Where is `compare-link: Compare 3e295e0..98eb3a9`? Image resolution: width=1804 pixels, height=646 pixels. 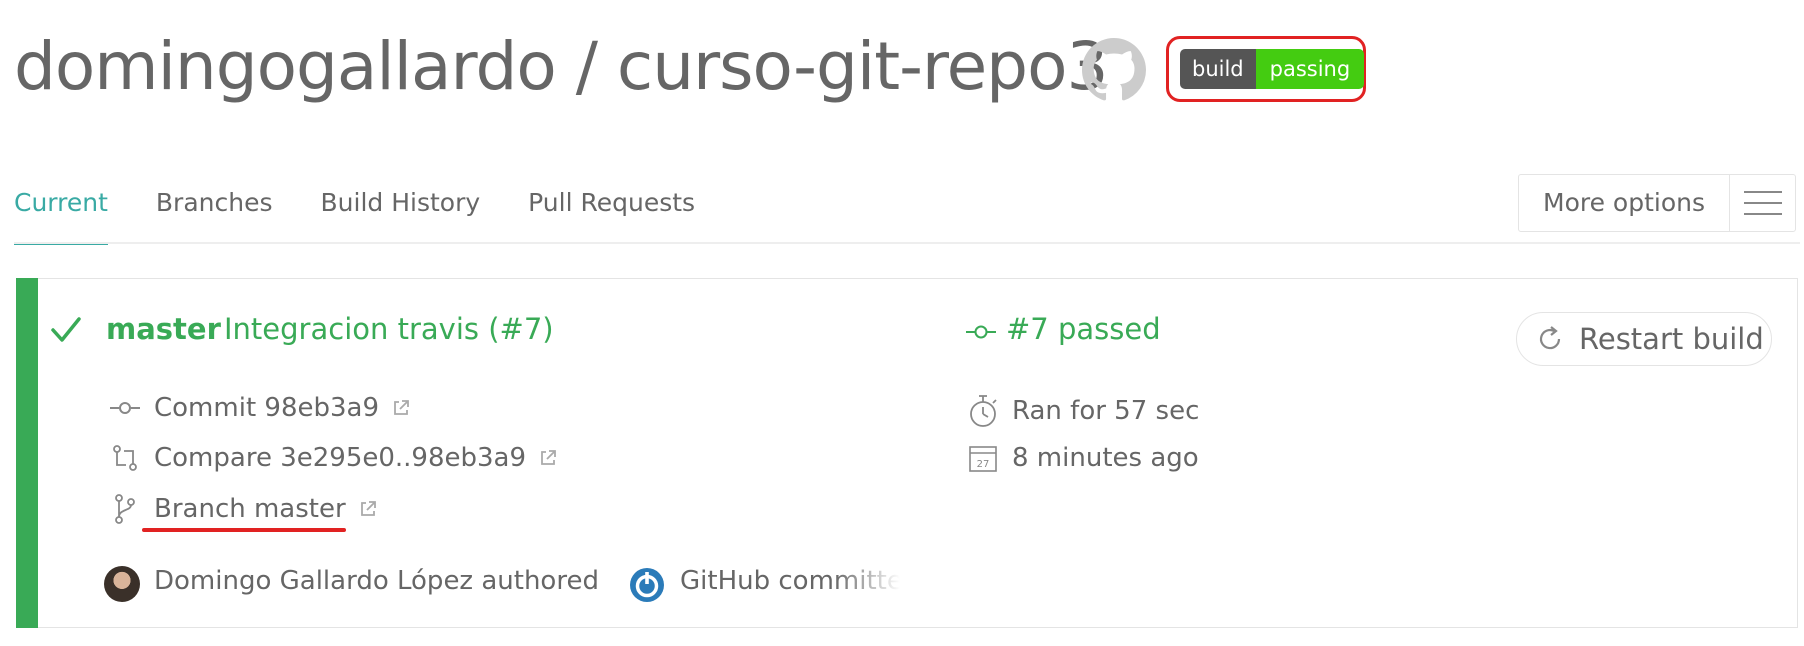
compare-link: Compare 3e295e0..98eb3a9 is located at coordinates (340, 458).